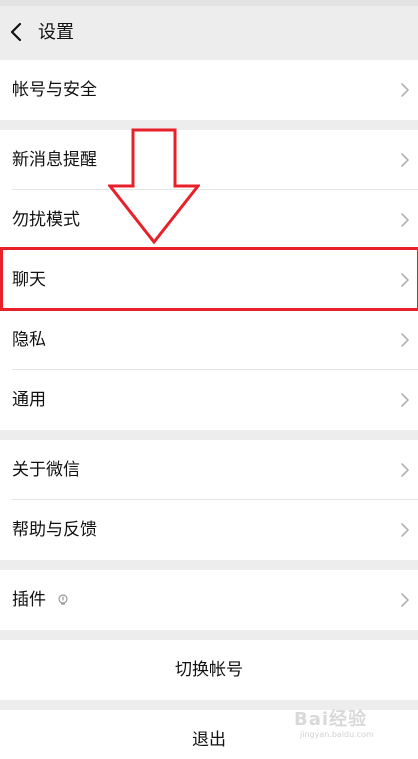  I want to click on switch-account-button: 切换帐号, so click(209, 670).